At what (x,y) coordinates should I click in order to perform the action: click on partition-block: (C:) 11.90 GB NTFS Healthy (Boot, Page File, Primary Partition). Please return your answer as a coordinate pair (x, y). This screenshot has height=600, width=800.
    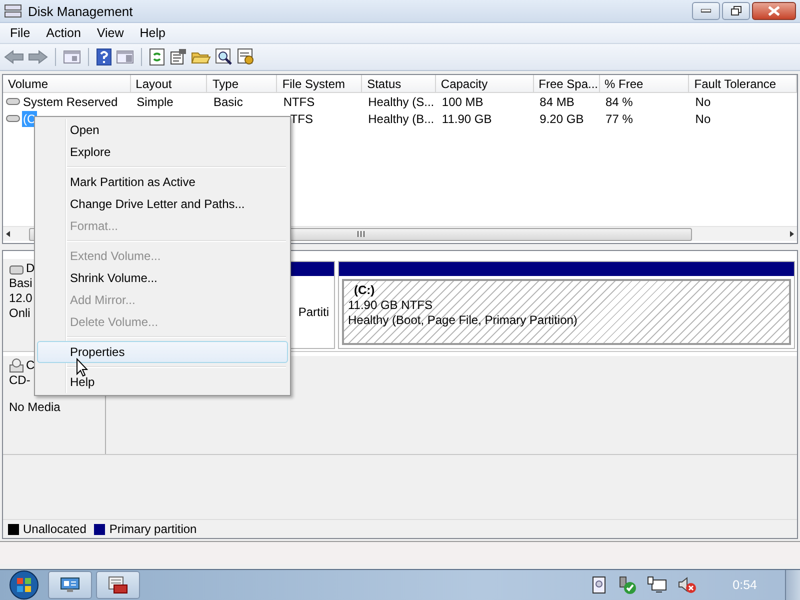
    Looking at the image, I should click on (566, 305).